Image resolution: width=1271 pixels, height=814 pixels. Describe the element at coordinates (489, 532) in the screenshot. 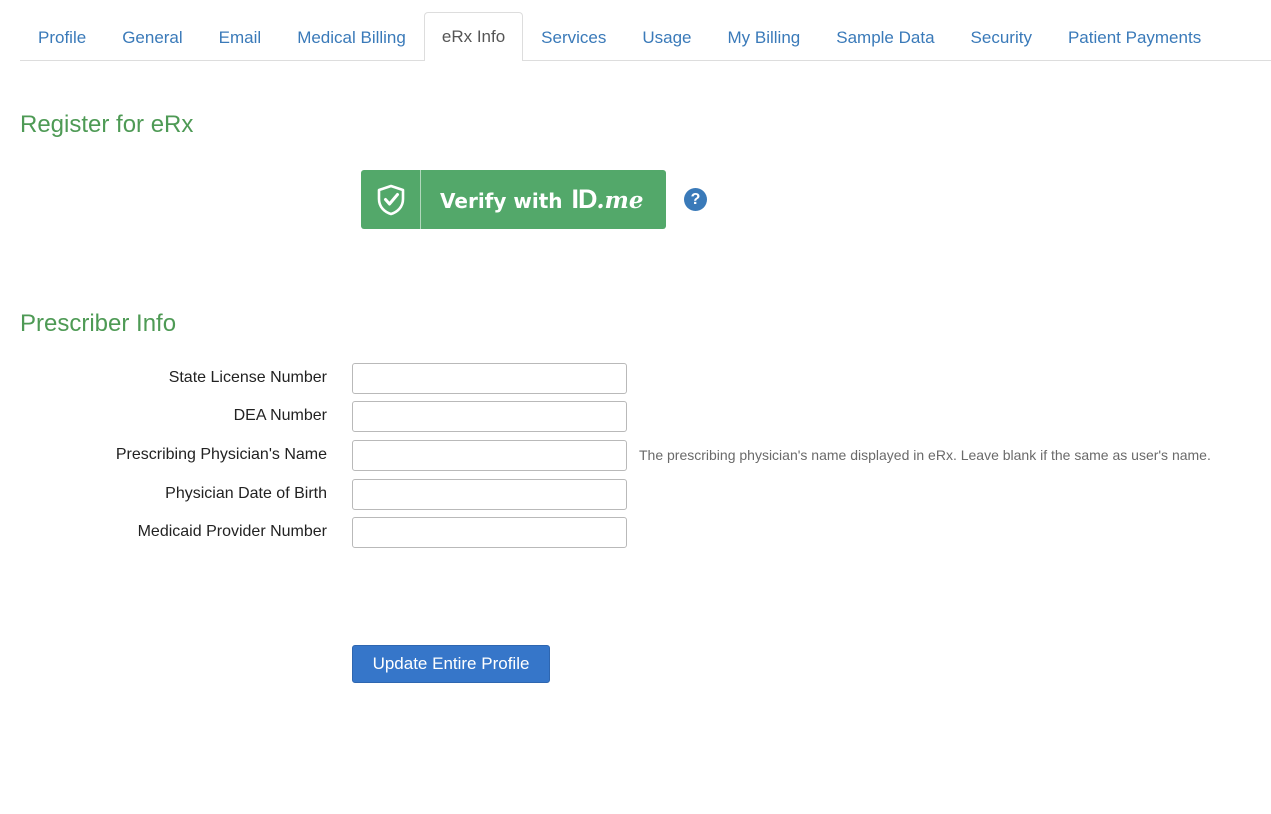

I see `medicaid-provider-input` at that location.